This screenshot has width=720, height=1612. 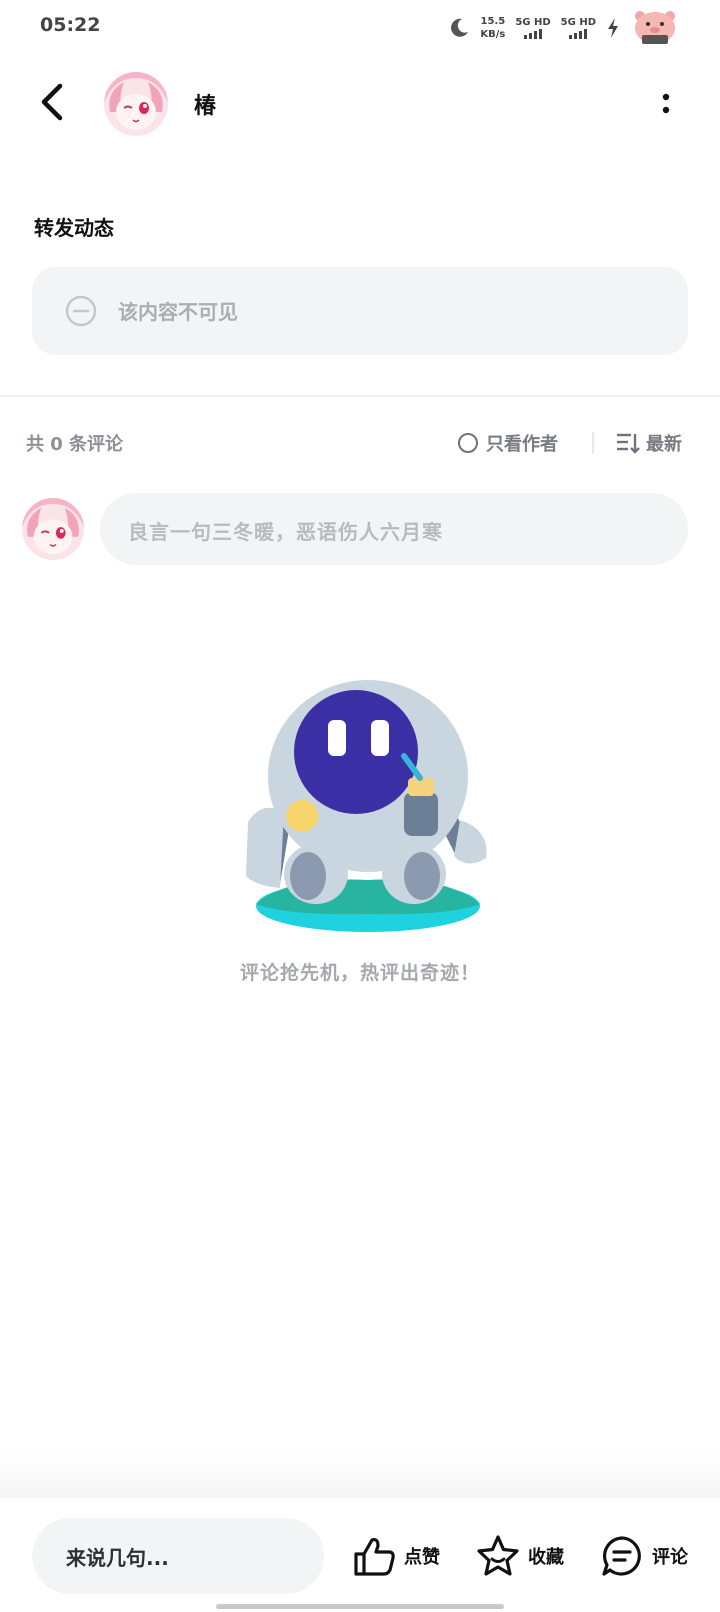 What do you see at coordinates (460, 27) in the screenshot?
I see `moon-icon` at bounding box center [460, 27].